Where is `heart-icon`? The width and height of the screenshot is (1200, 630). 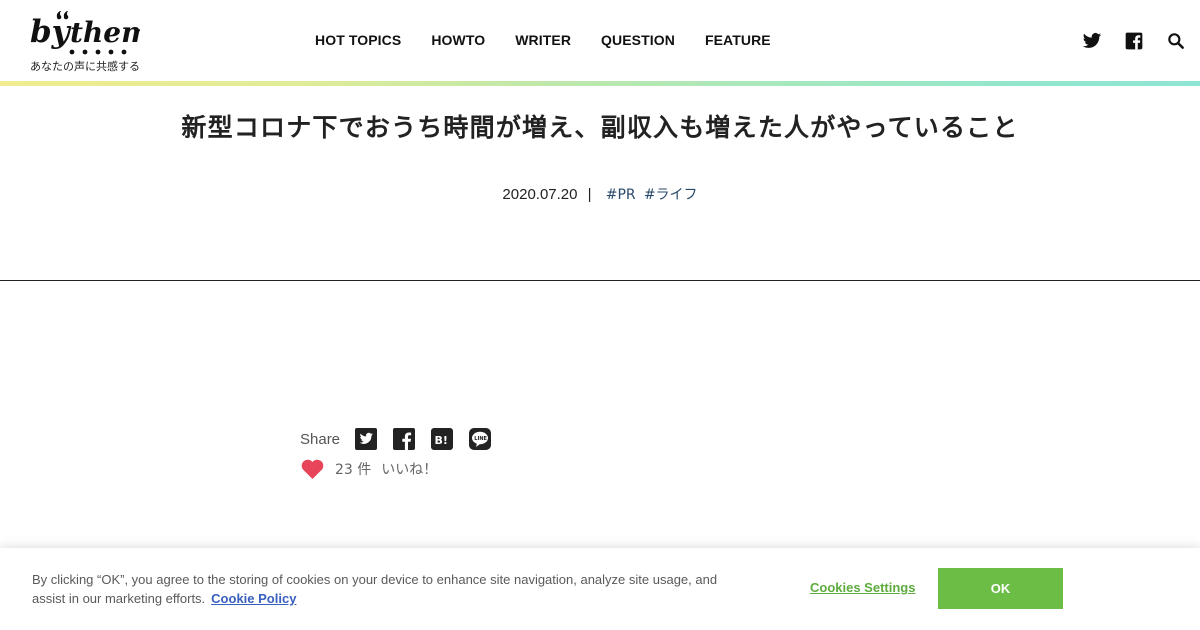 heart-icon is located at coordinates (312, 469).